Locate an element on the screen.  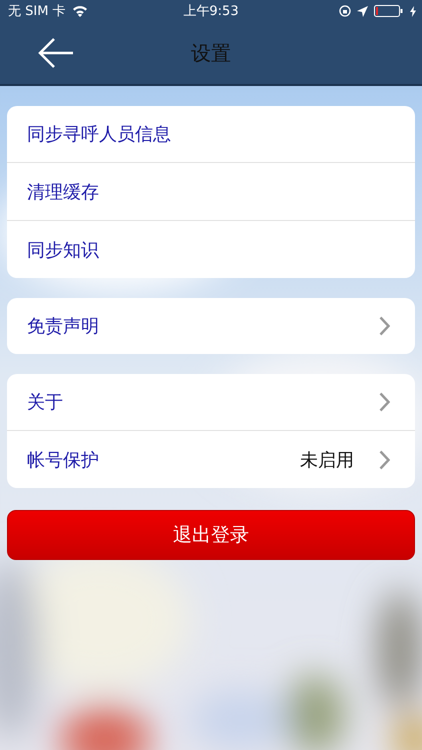
settings-row: 免责声明 is located at coordinates (211, 326).